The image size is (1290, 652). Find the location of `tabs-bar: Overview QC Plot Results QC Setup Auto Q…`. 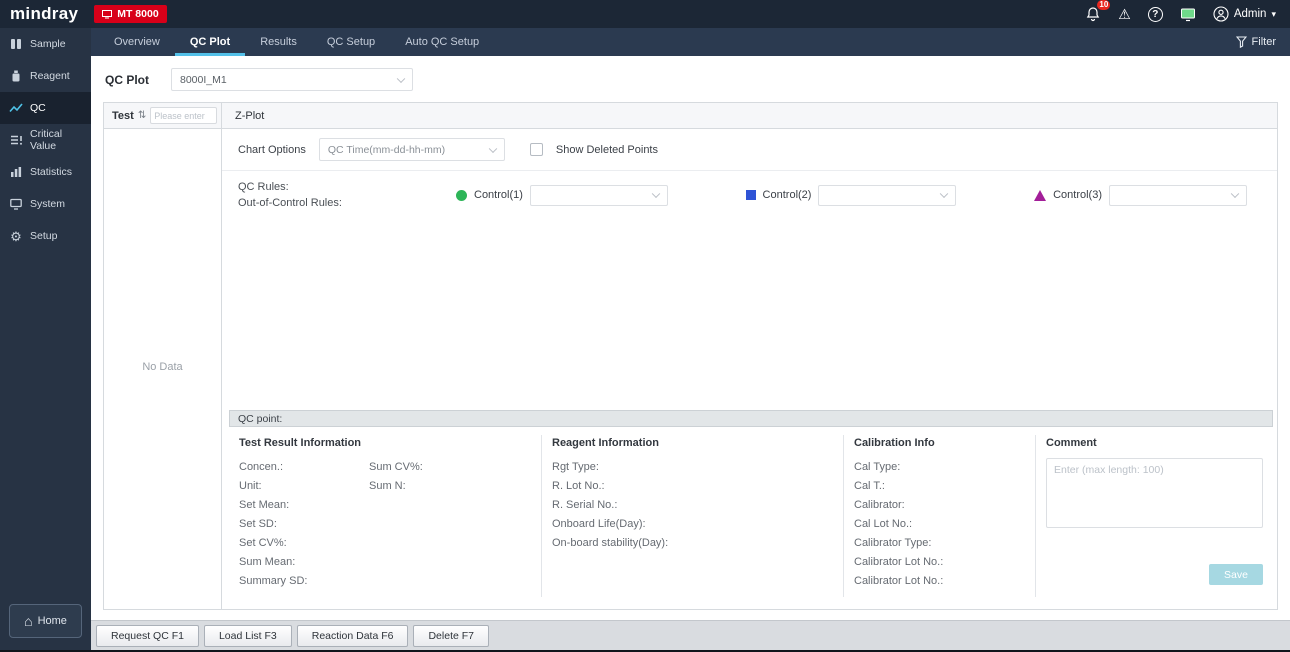

tabs-bar: Overview QC Plot Results QC Setup Auto Q… is located at coordinates (690, 42).